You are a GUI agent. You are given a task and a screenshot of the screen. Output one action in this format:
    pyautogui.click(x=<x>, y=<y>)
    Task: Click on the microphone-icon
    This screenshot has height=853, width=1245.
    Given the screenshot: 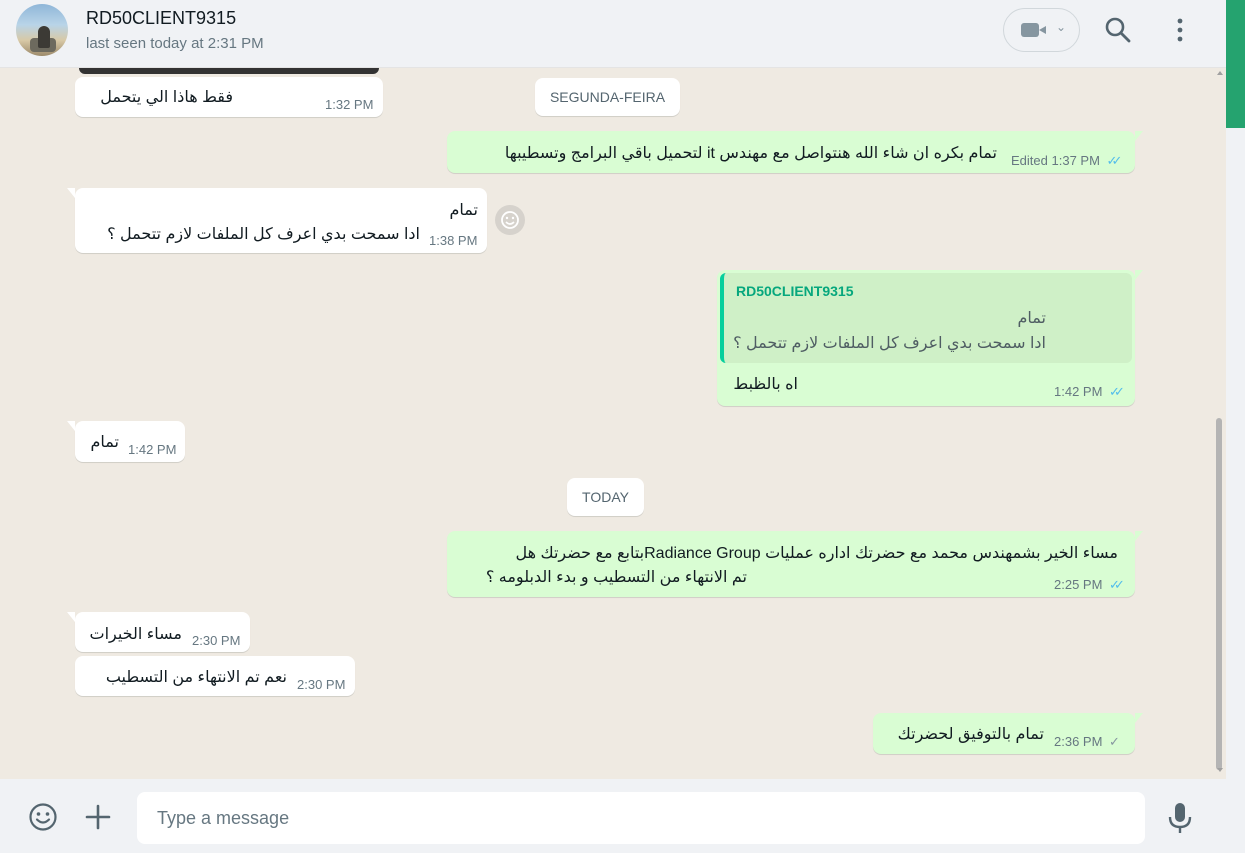 What is the action you would take?
    pyautogui.click(x=1180, y=818)
    